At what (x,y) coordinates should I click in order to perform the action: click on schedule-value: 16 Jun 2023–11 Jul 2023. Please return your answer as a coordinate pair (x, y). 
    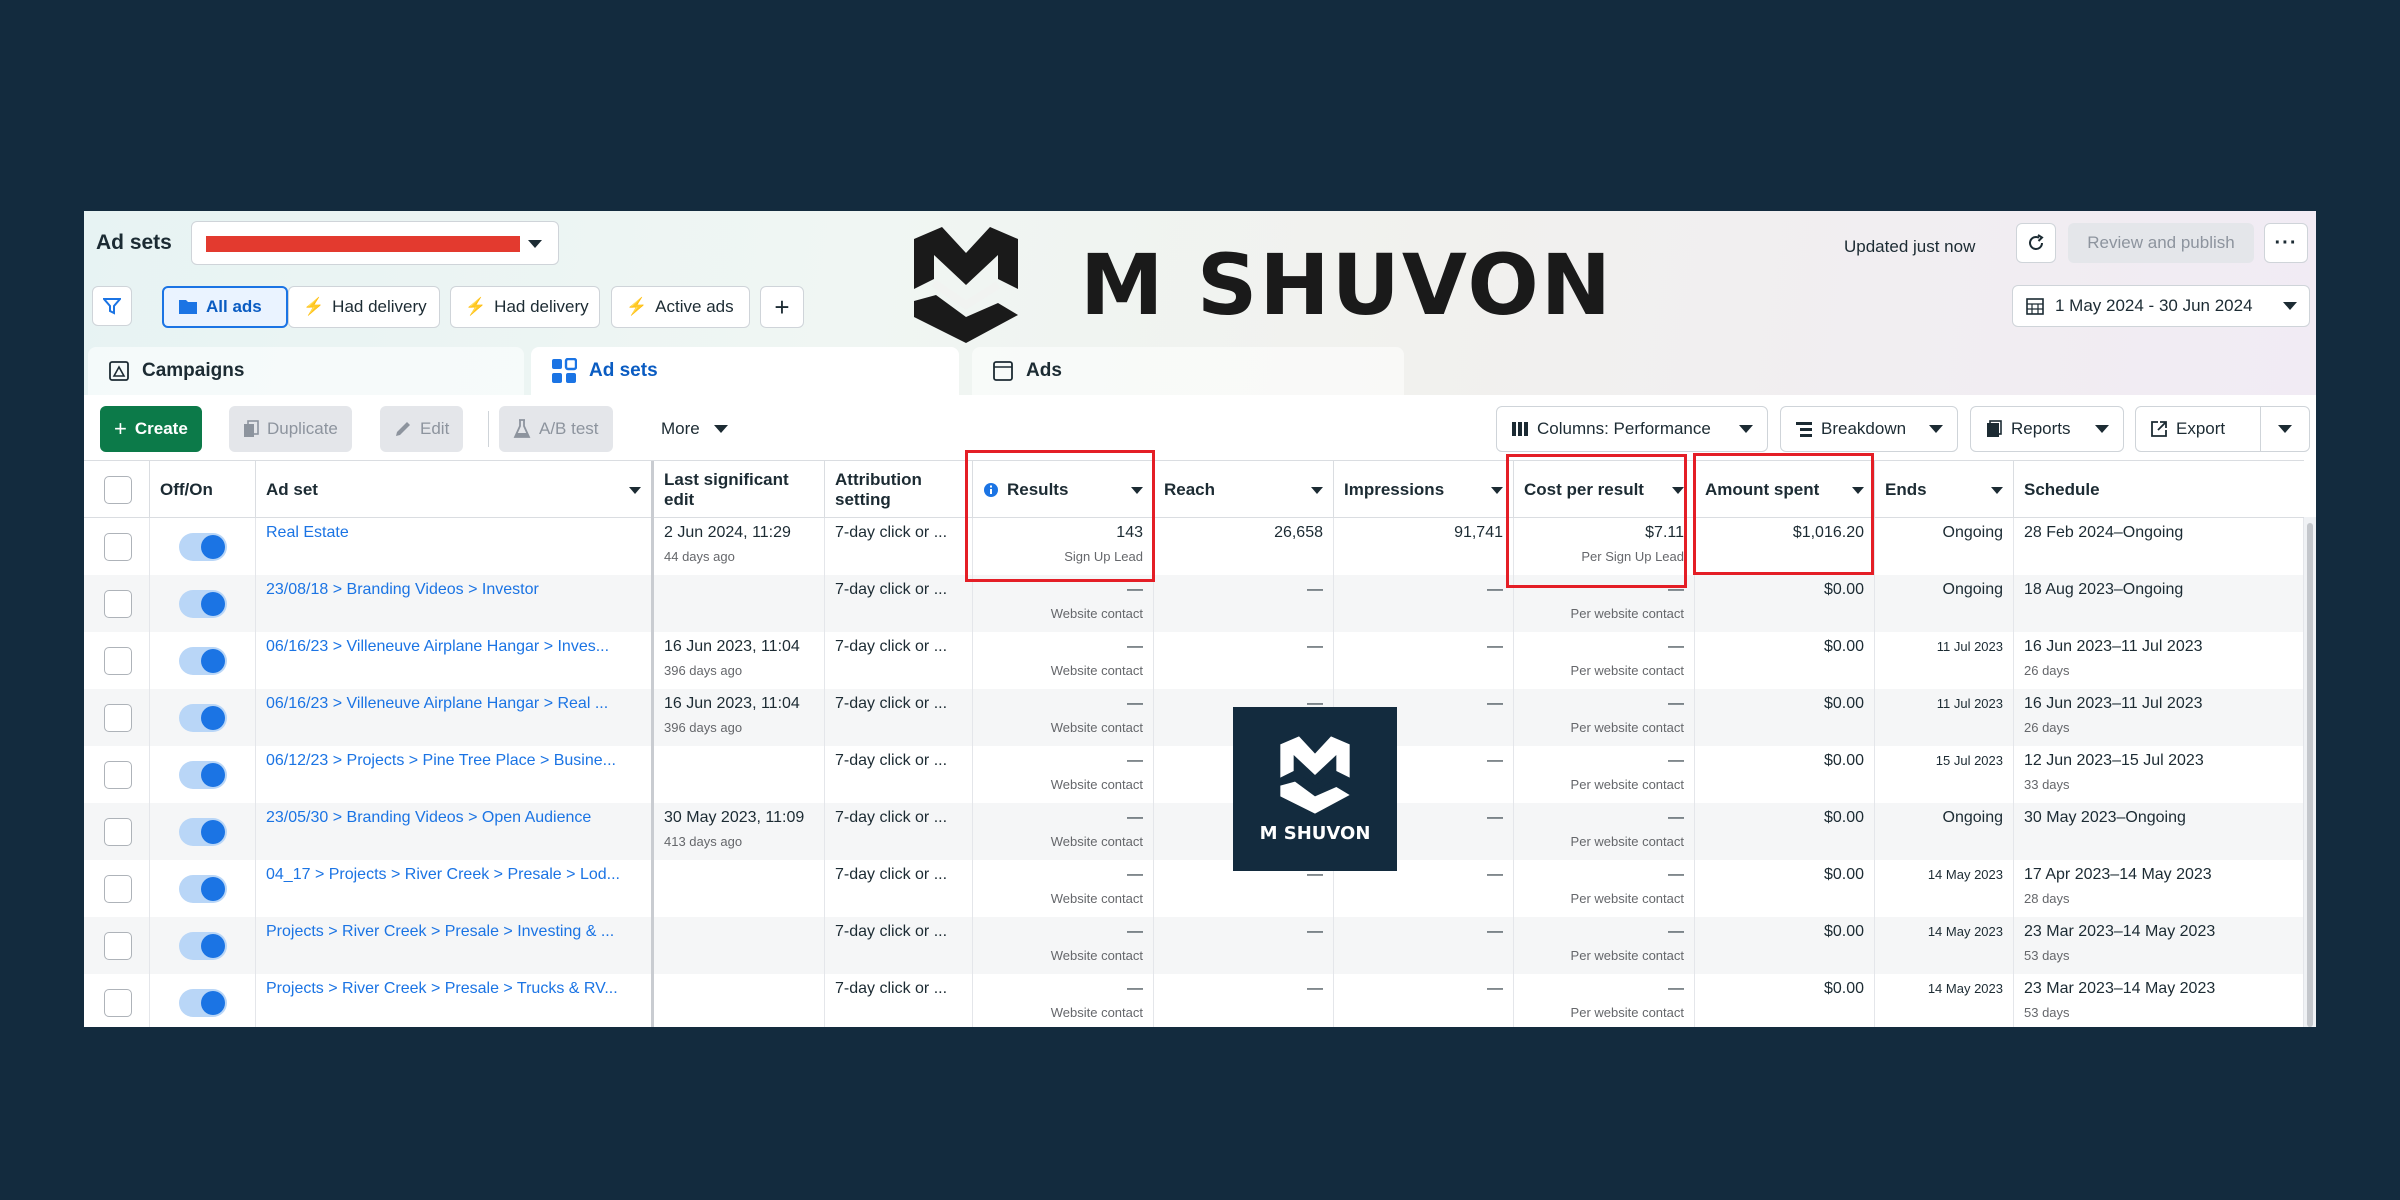
    Looking at the image, I should click on (2113, 703).